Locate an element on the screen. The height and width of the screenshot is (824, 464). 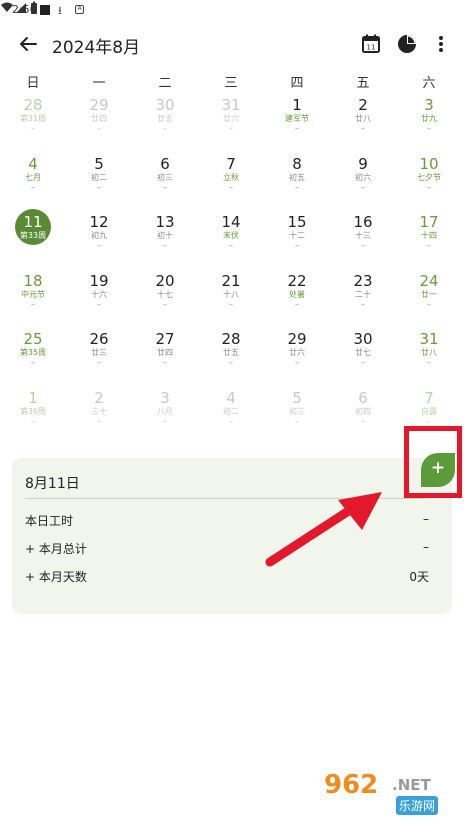
calendar-day: 13 初十 – is located at coordinates (165, 238).